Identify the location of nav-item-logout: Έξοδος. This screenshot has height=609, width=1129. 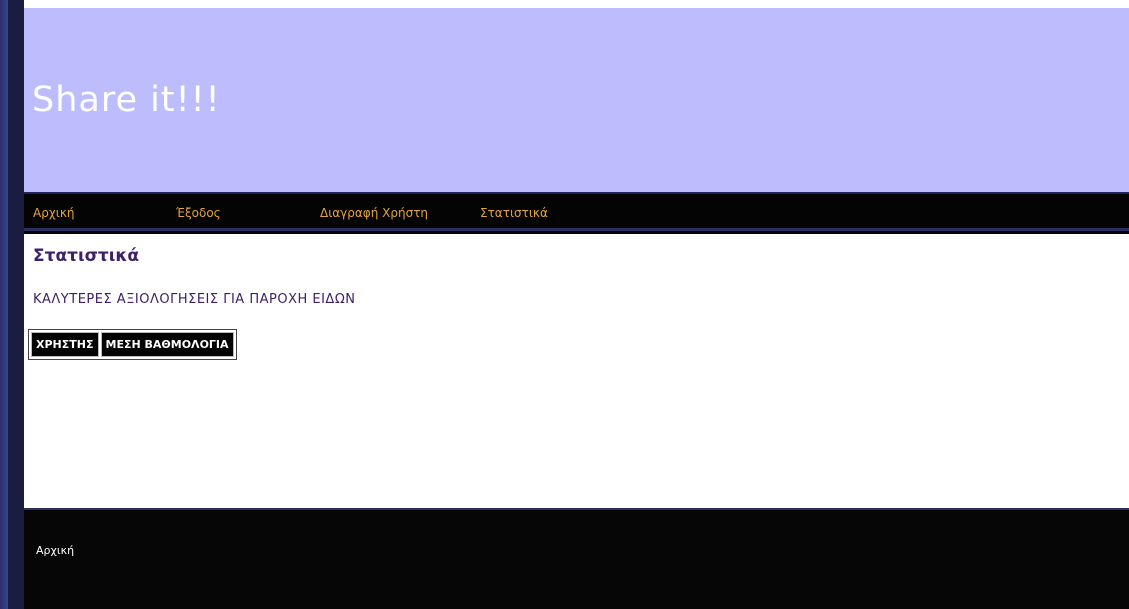
(198, 213).